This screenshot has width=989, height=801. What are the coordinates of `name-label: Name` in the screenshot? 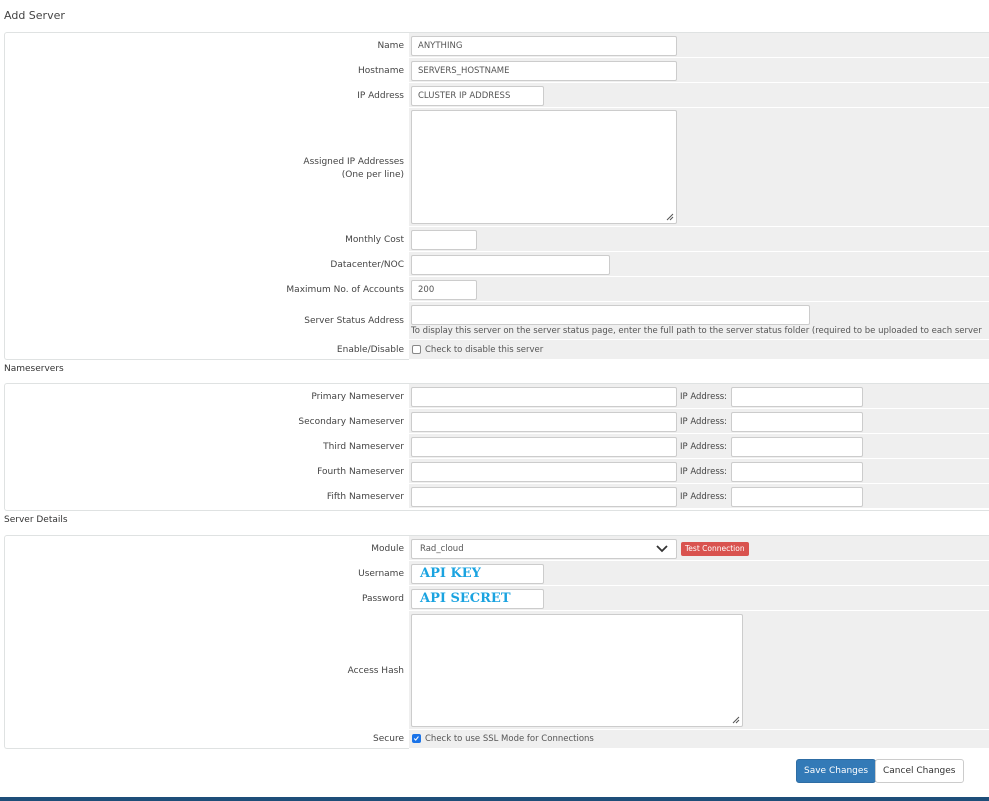 It's located at (390, 46).